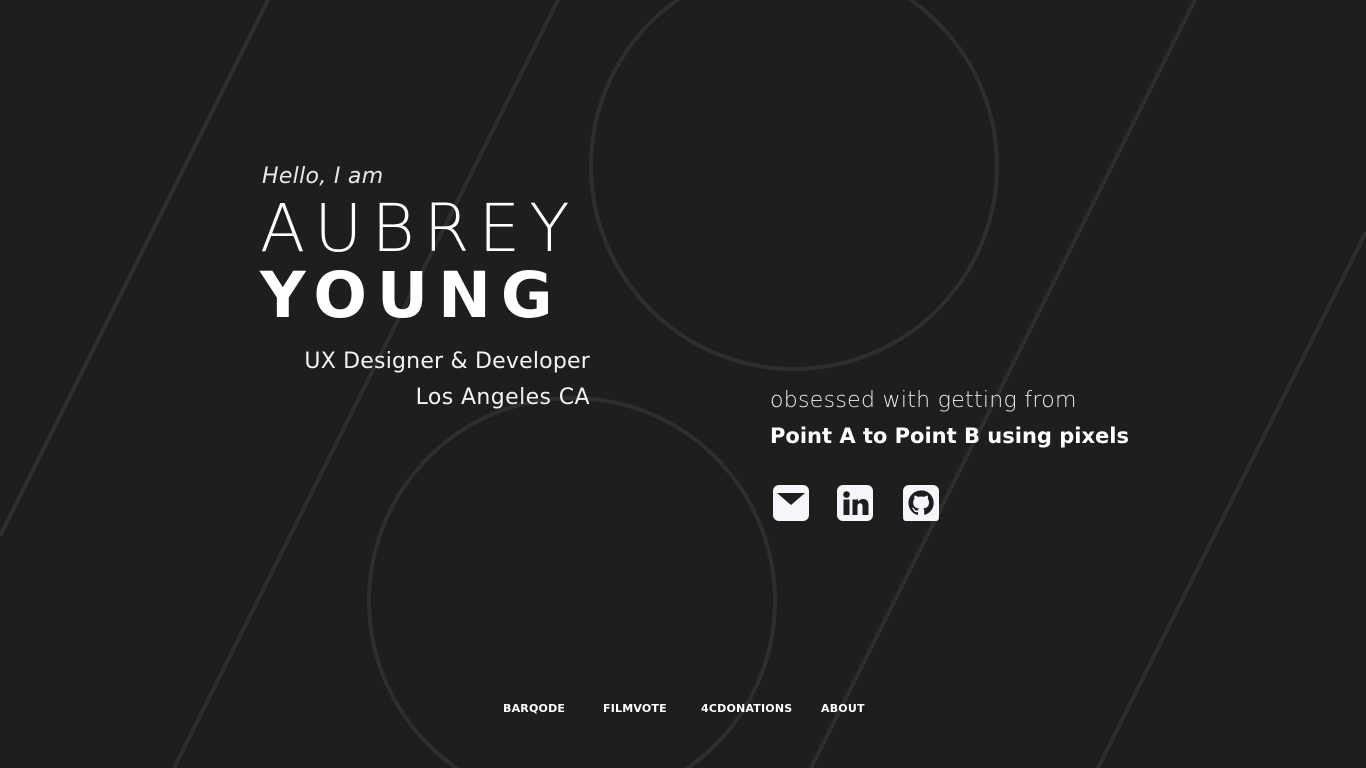 The width and height of the screenshot is (1366, 768). I want to click on location-text: Los Angeles CA, so click(502, 397).